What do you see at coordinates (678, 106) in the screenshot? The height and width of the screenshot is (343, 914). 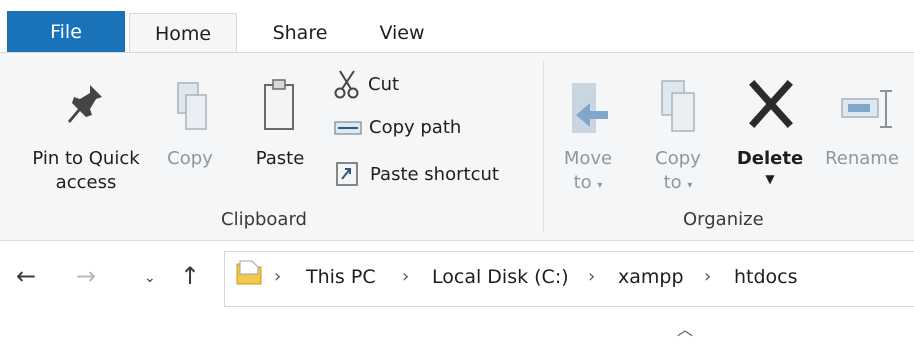 I see `copy-to-icon` at bounding box center [678, 106].